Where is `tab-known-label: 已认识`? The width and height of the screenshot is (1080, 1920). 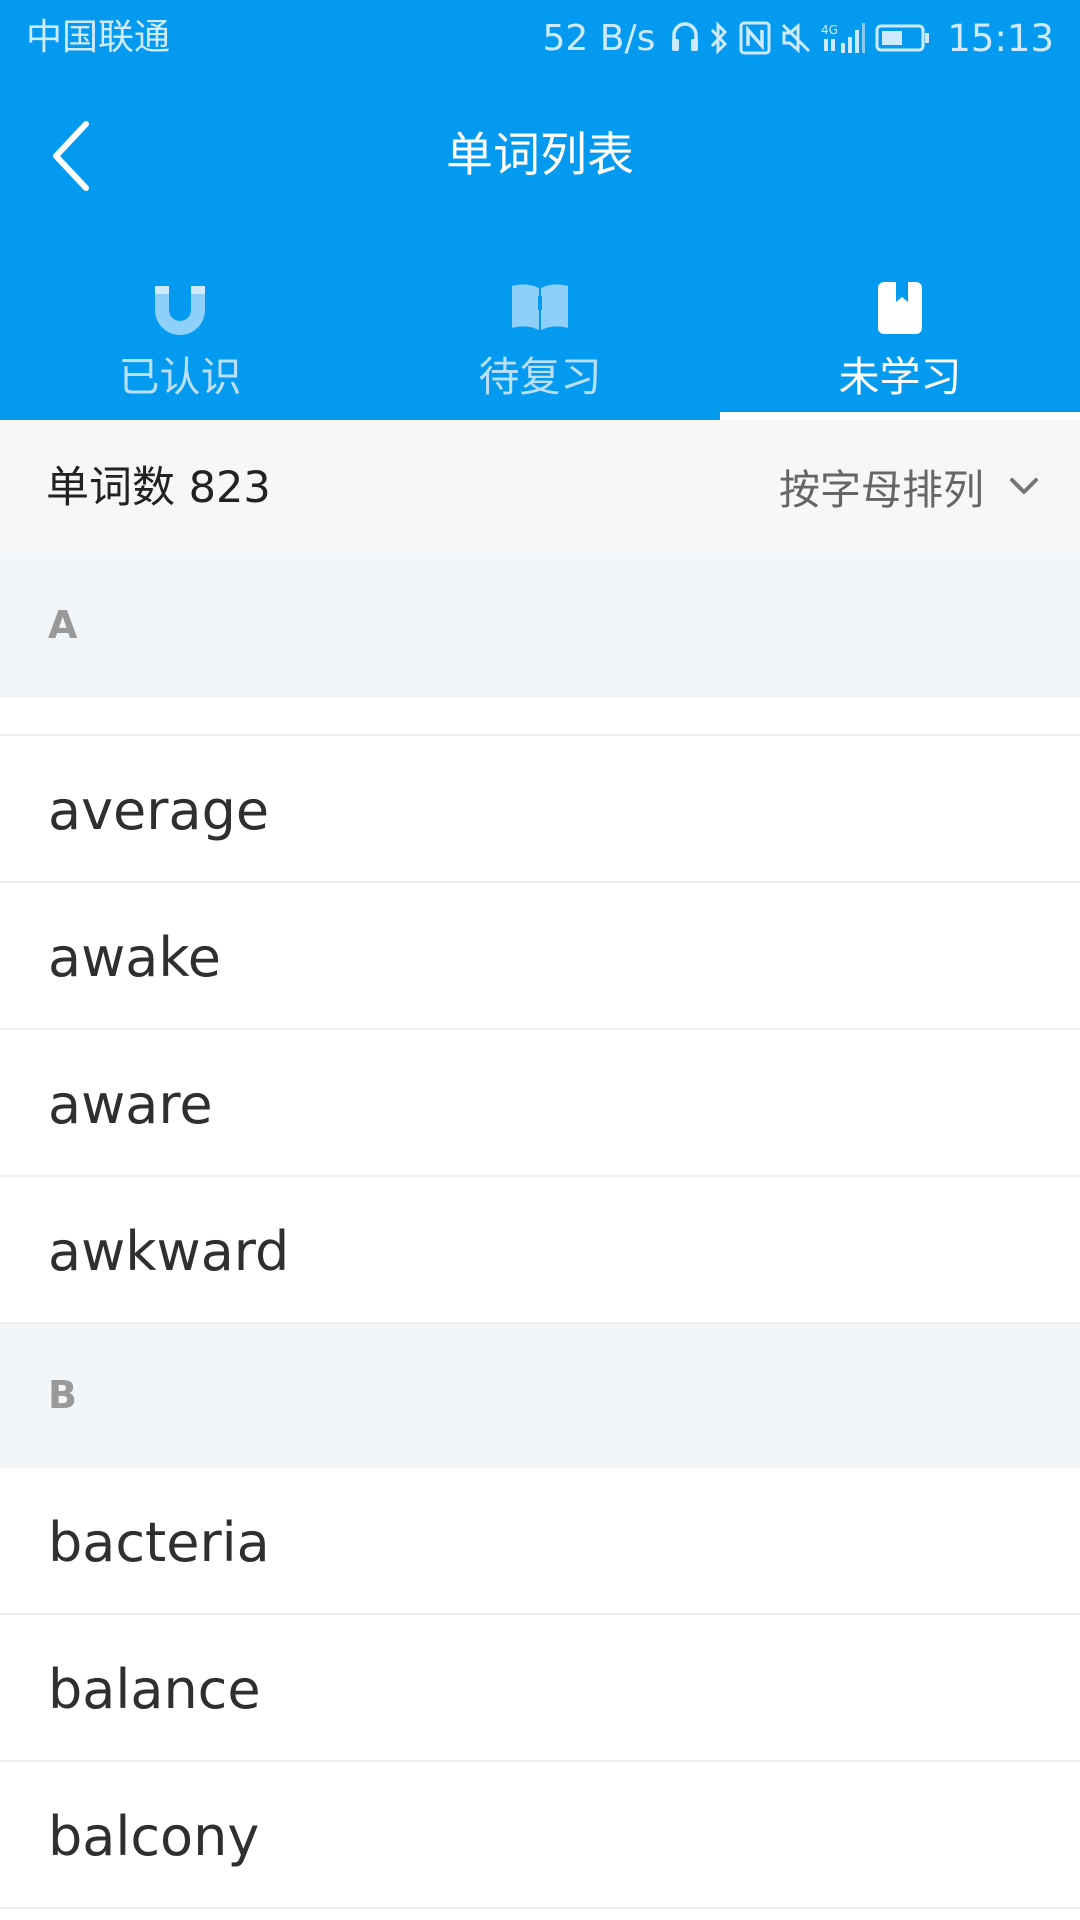
tab-known-label: 已认识 is located at coordinates (180, 377).